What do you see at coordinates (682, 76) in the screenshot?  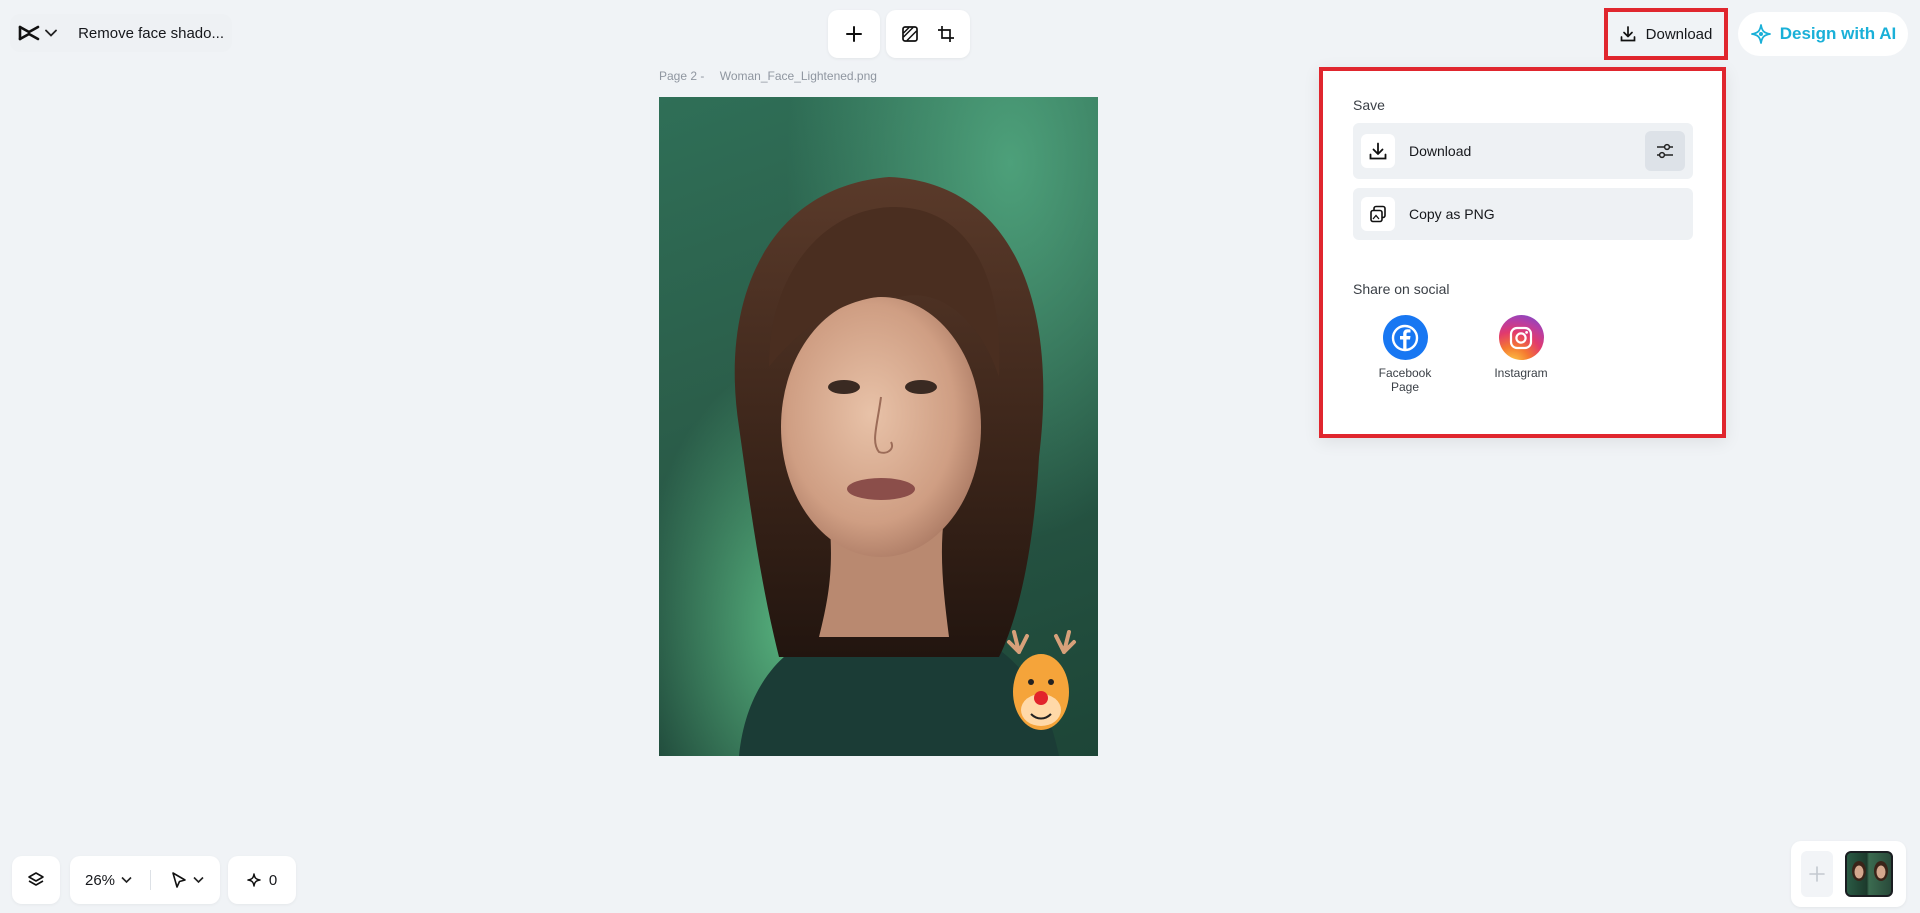 I see `page-number: Page 2 -` at bounding box center [682, 76].